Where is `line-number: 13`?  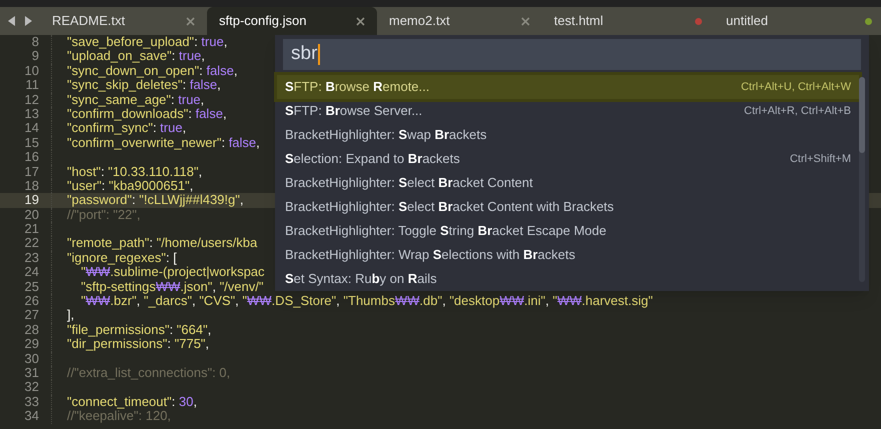
line-number: 13 is located at coordinates (31, 114).